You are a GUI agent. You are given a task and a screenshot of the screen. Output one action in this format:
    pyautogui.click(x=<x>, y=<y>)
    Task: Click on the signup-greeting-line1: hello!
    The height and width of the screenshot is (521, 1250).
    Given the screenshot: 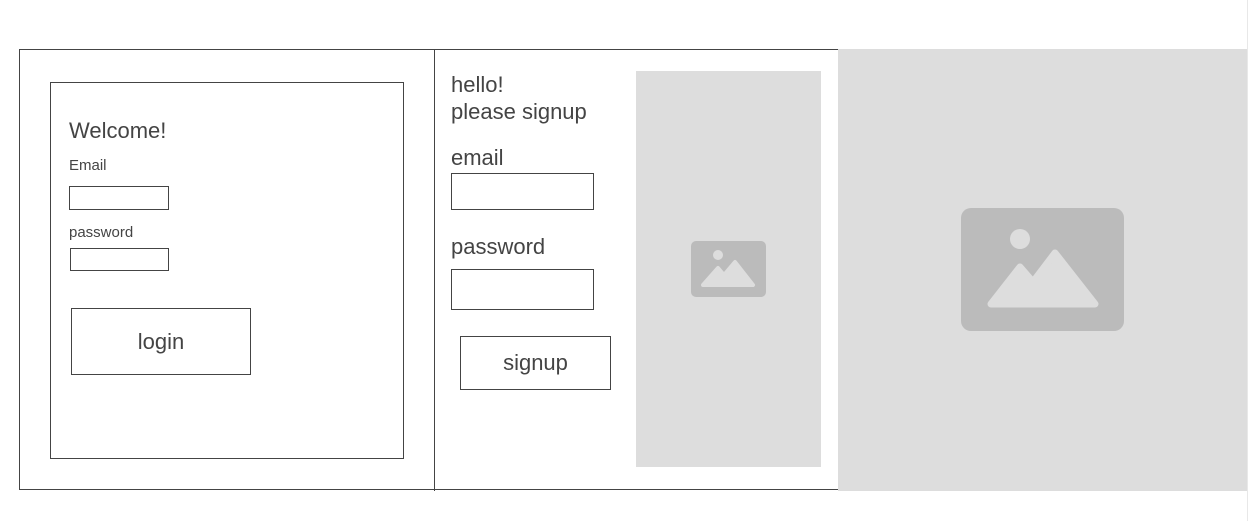 What is the action you would take?
    pyautogui.click(x=477, y=84)
    